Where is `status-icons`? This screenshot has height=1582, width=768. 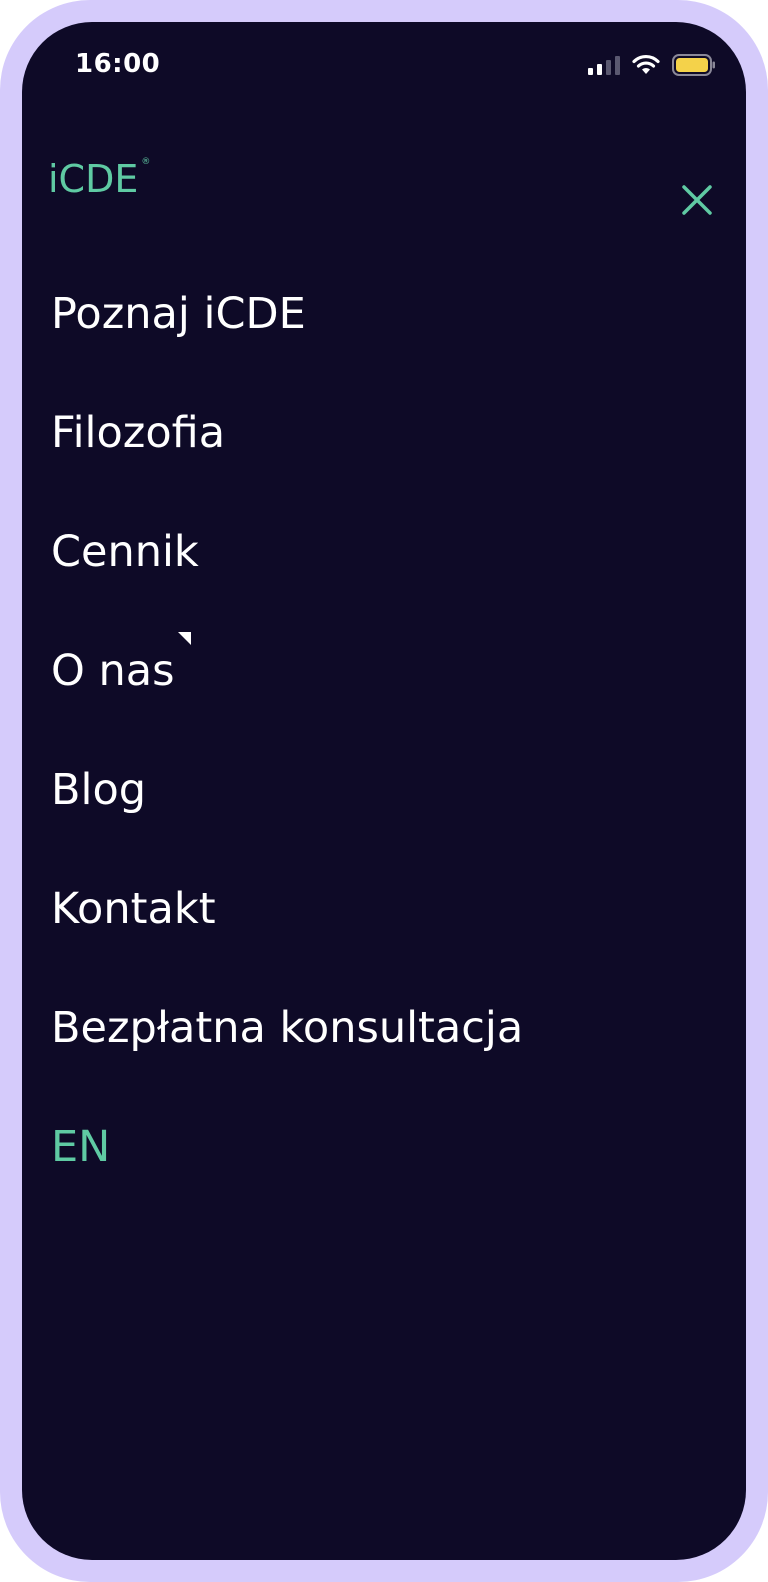 status-icons is located at coordinates (652, 65).